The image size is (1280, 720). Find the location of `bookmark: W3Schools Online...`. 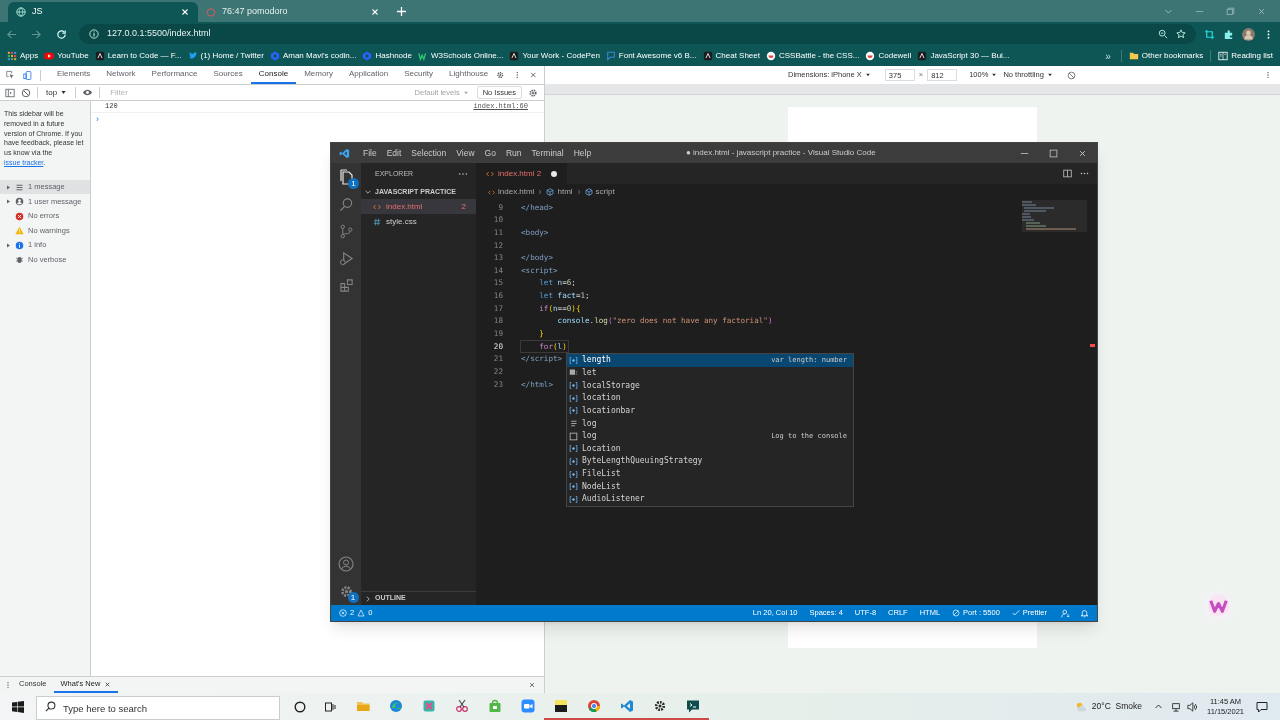

bookmark: W3Schools Online... is located at coordinates (460, 56).